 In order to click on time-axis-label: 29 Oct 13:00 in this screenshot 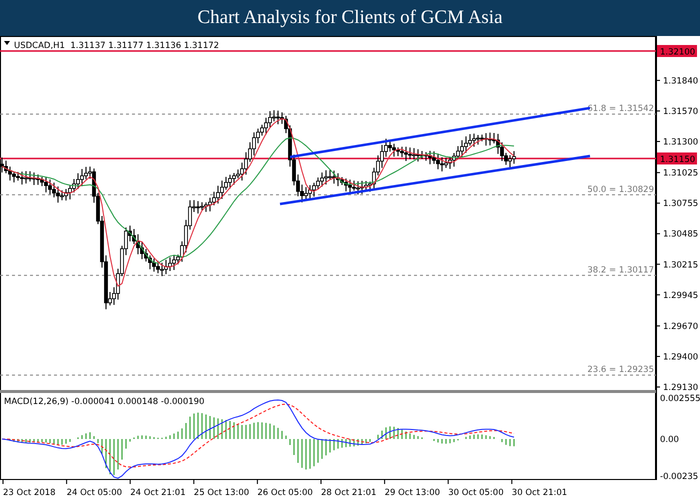, I will do `click(412, 493)`.